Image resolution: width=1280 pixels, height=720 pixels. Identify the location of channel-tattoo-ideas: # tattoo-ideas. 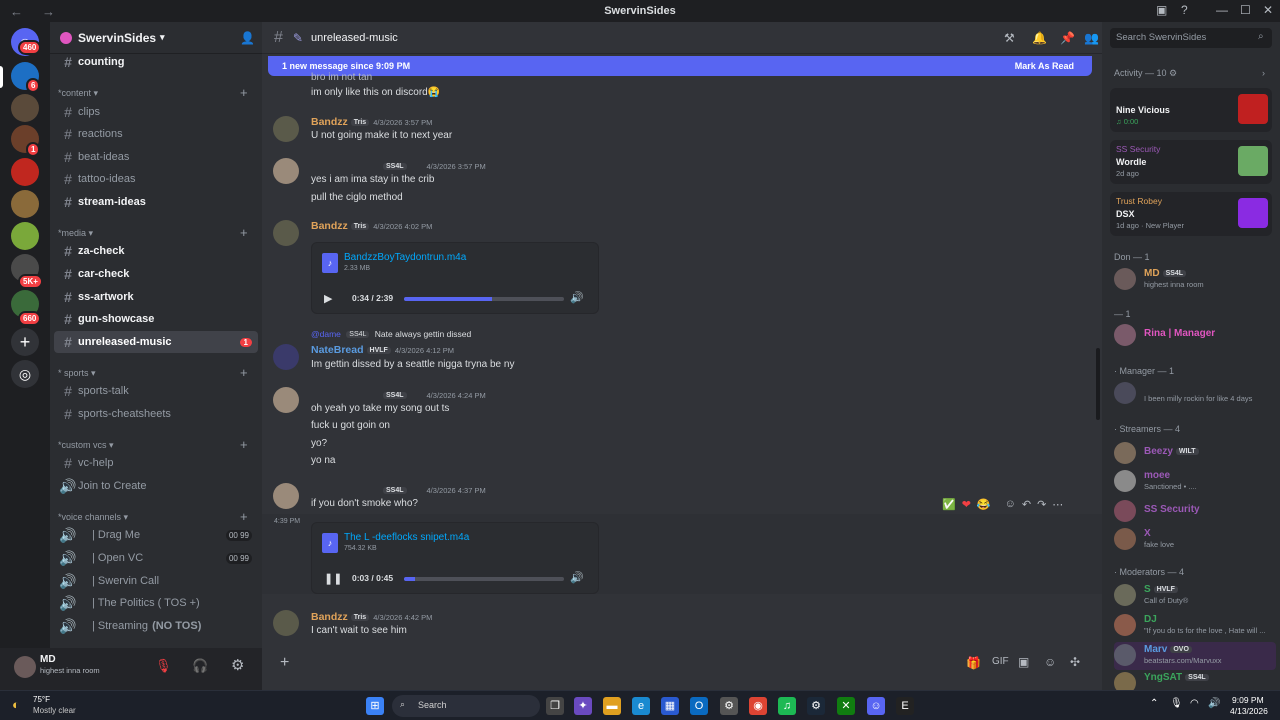
(156, 179).